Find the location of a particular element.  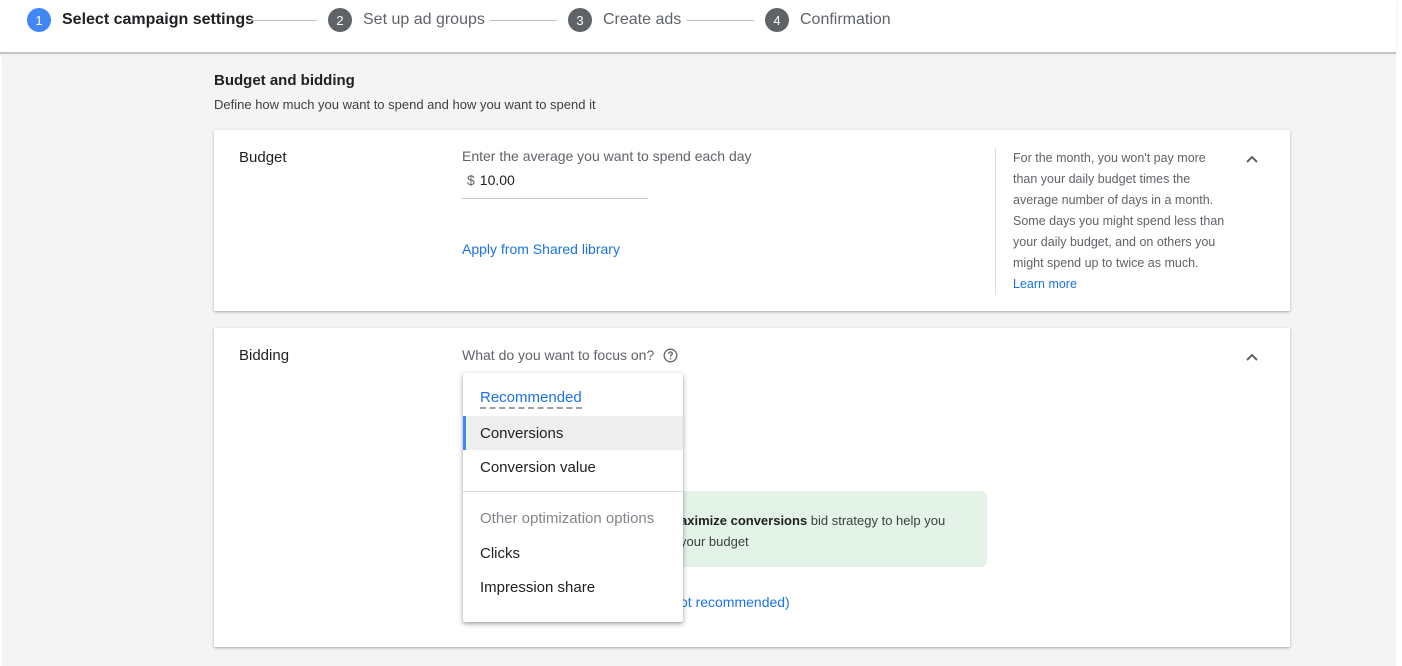

bidding-focus-question: What do you want to focus on? is located at coordinates (570, 355).